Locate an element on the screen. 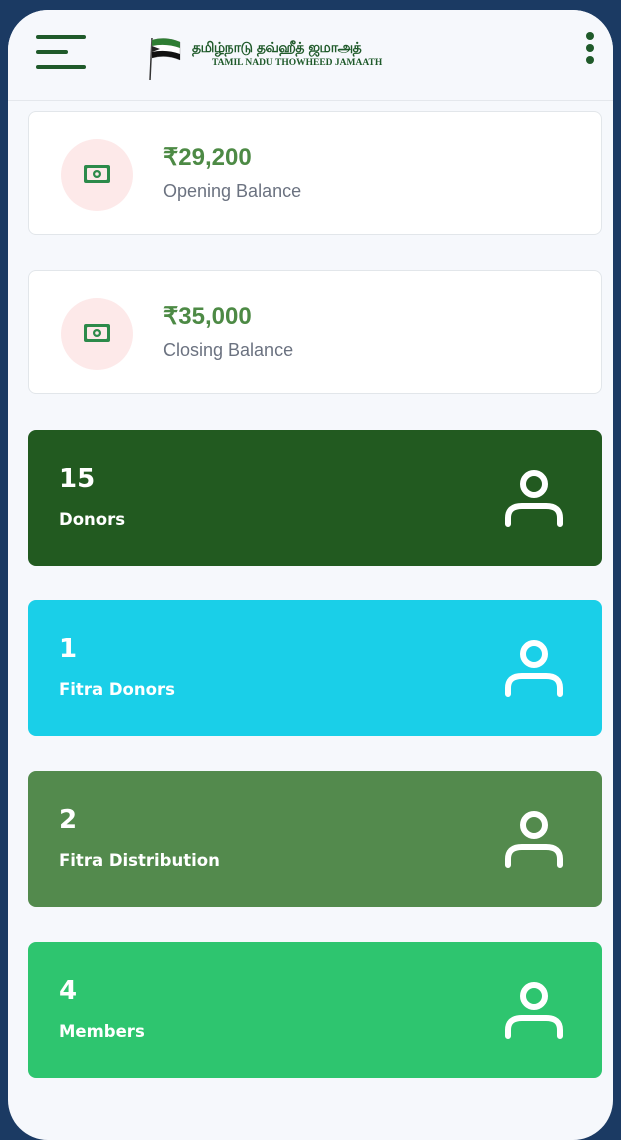  opening-balance-label: Opening Balance is located at coordinates (232, 191).